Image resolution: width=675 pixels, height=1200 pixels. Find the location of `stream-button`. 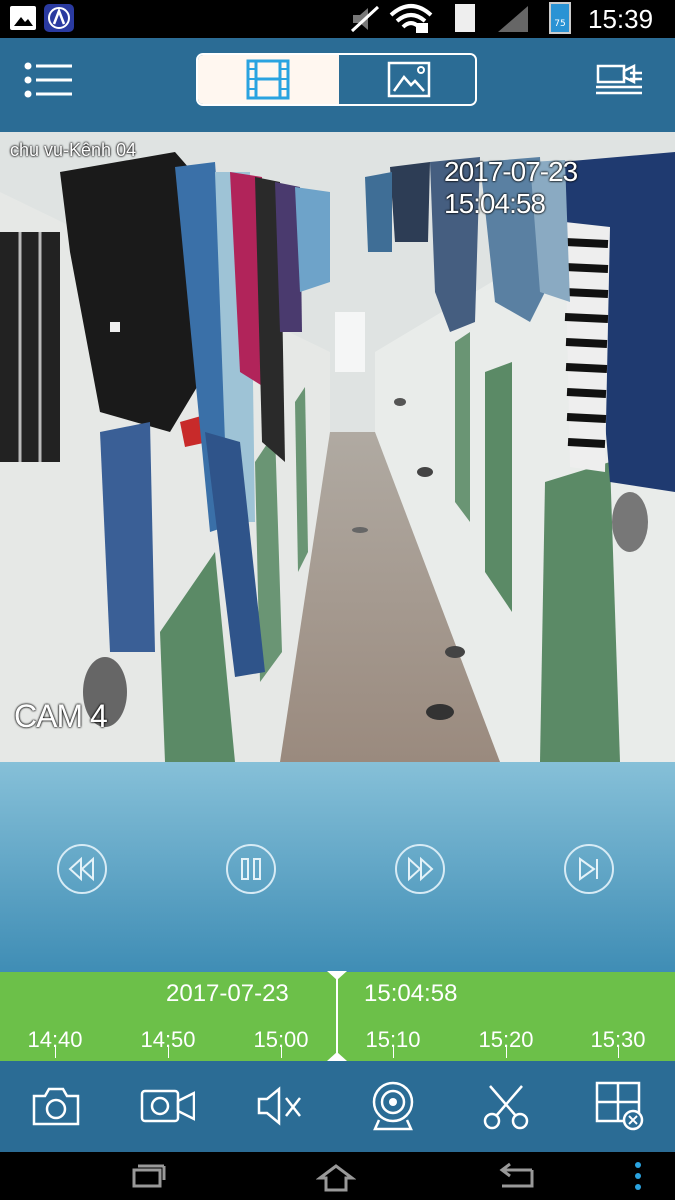

stream-button is located at coordinates (393, 1106).